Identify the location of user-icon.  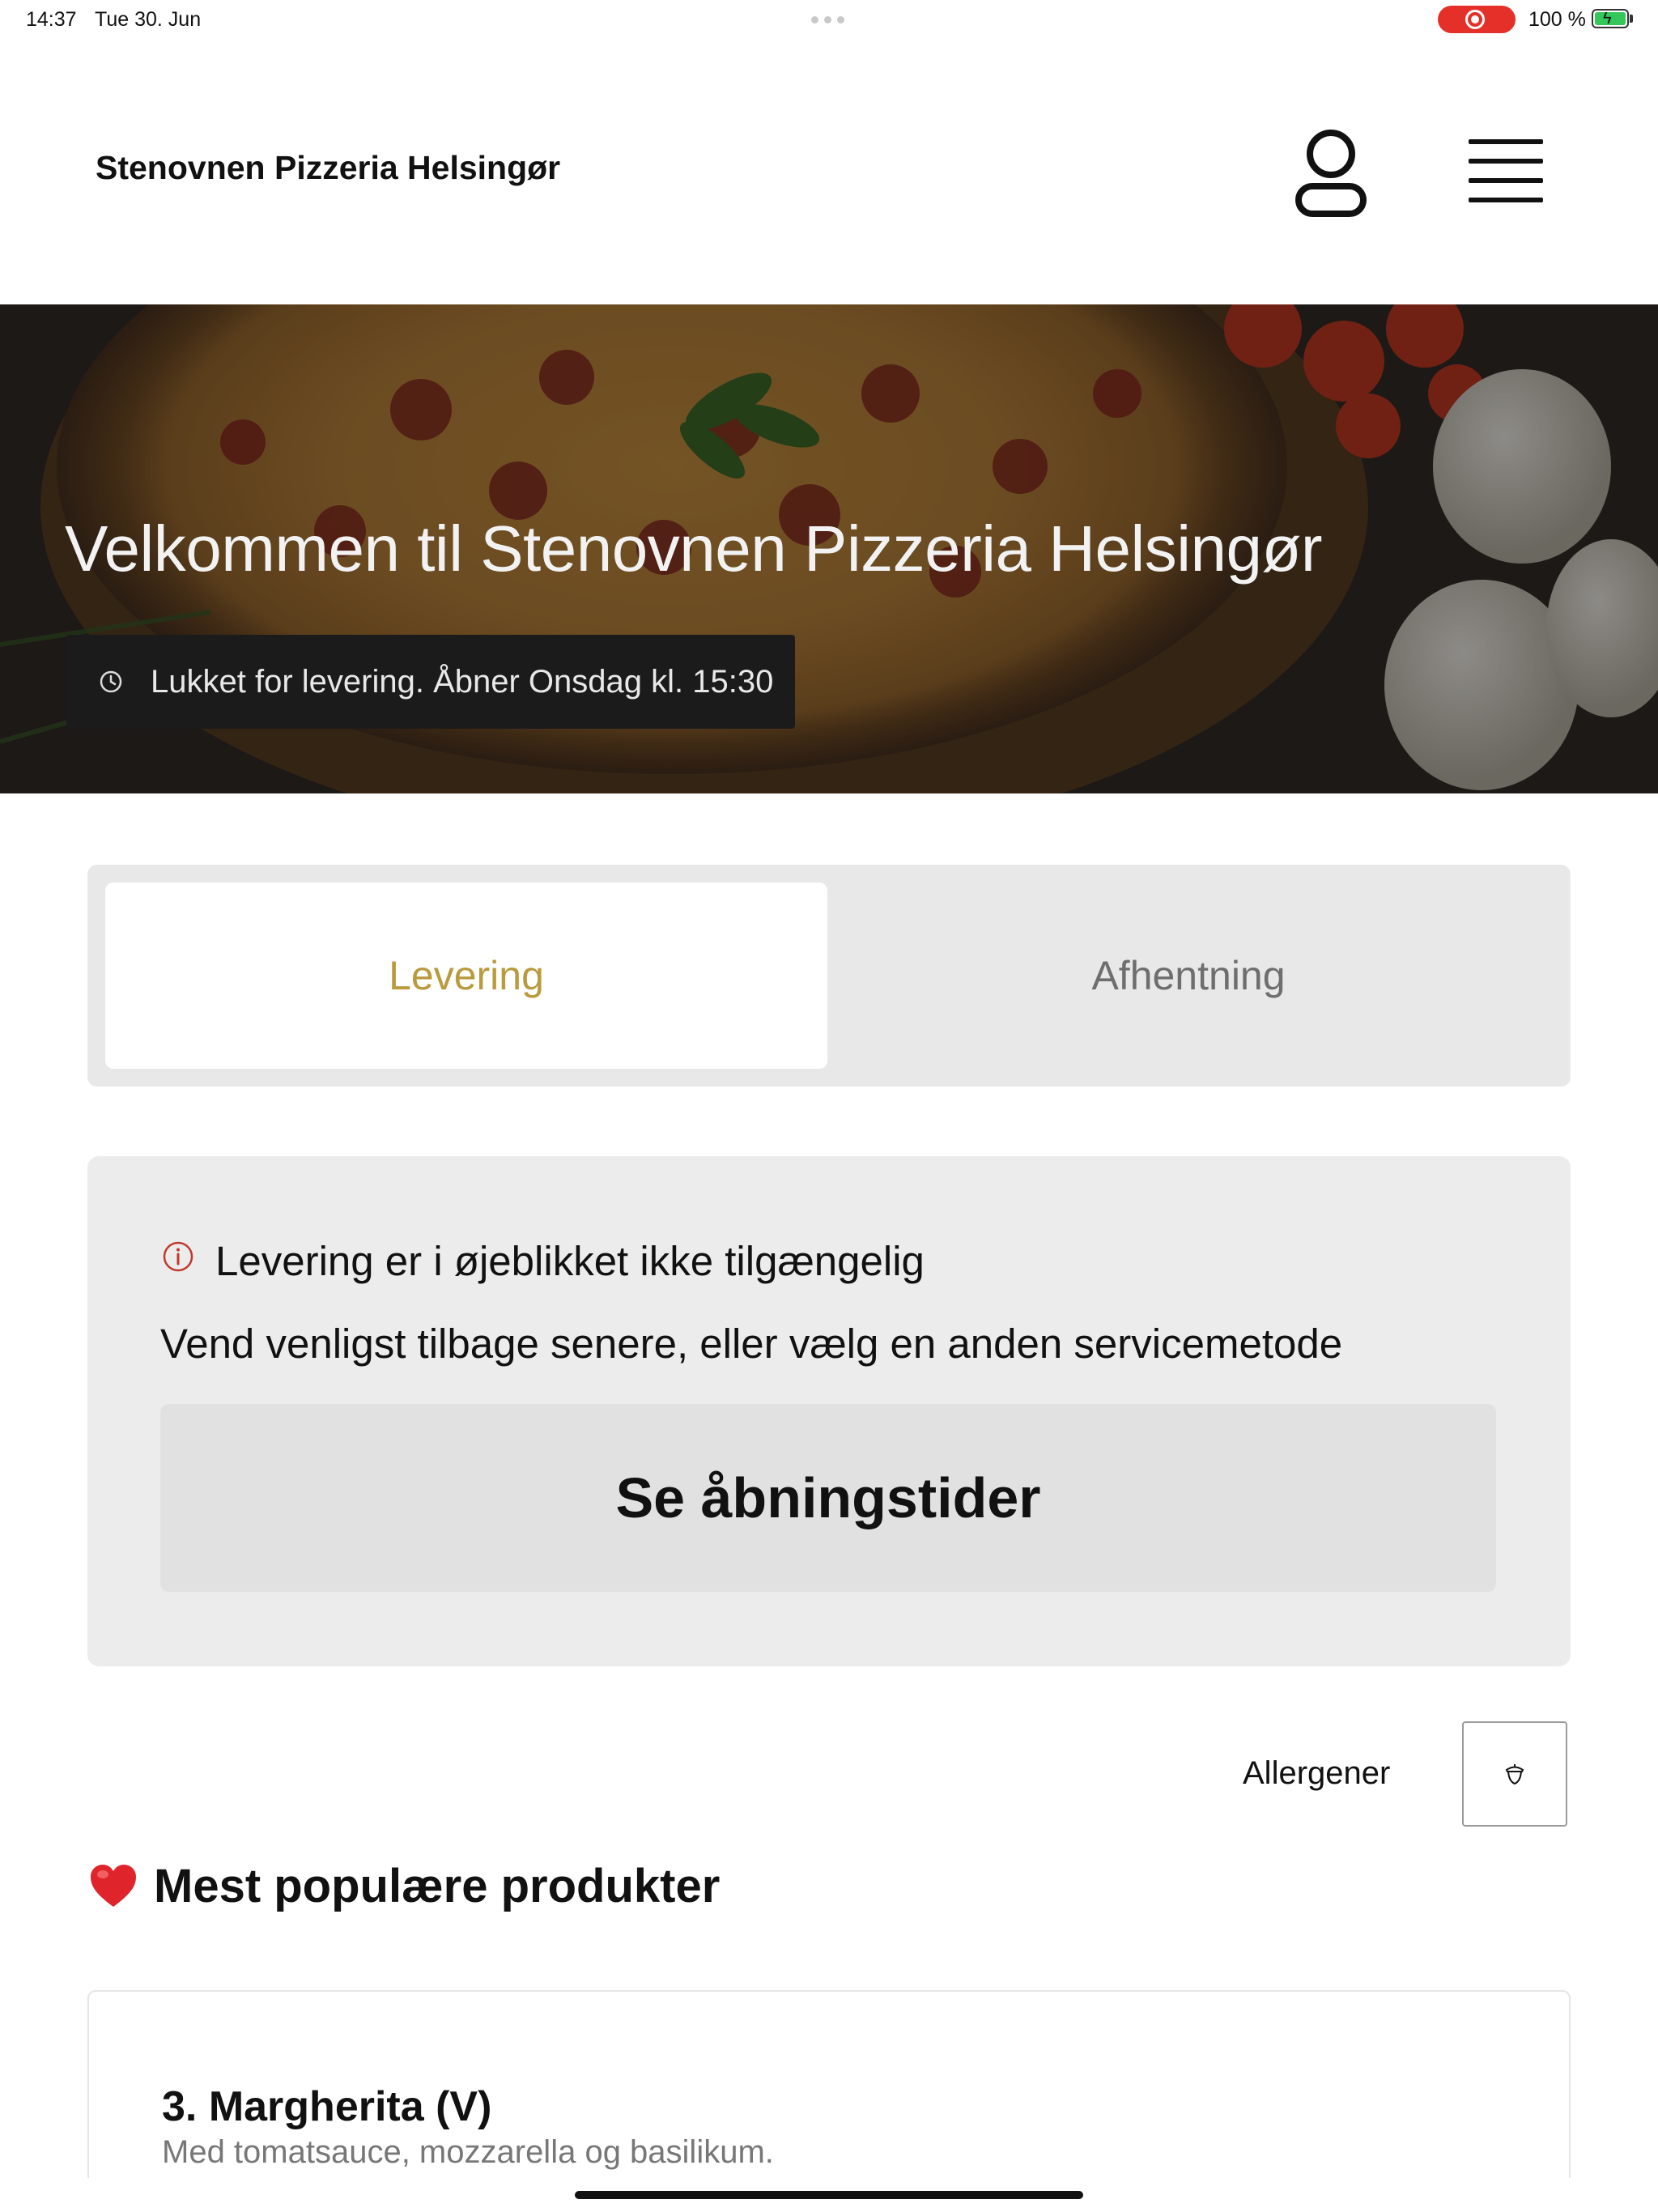
(1331, 174).